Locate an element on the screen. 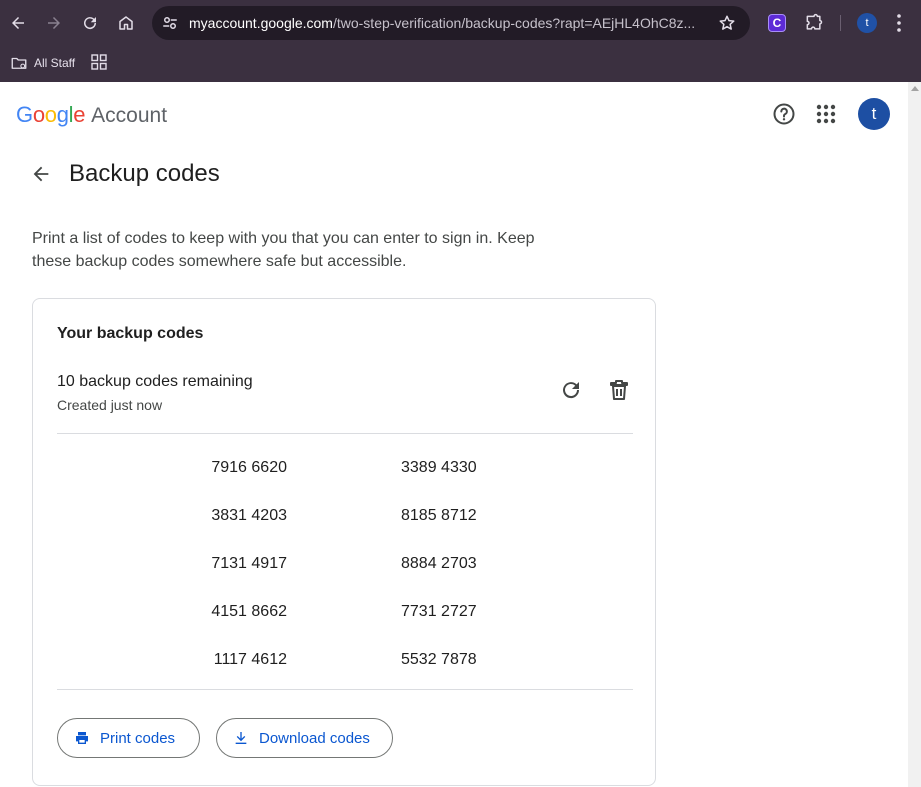  more-vert-icon is located at coordinates (899, 23).